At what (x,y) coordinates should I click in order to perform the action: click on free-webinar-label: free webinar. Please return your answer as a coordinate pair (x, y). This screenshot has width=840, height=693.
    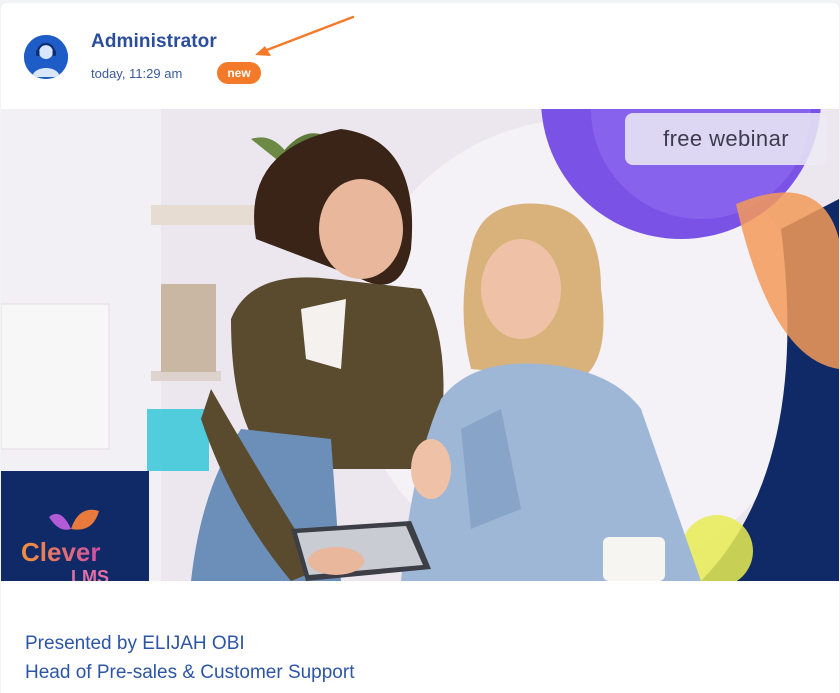
    Looking at the image, I should click on (726, 139).